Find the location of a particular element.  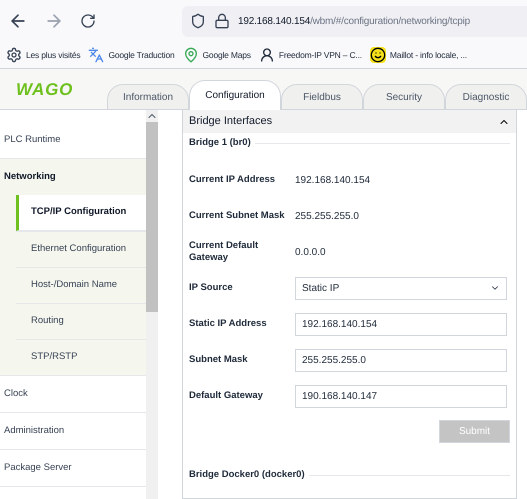

shield-icon is located at coordinates (198, 21).